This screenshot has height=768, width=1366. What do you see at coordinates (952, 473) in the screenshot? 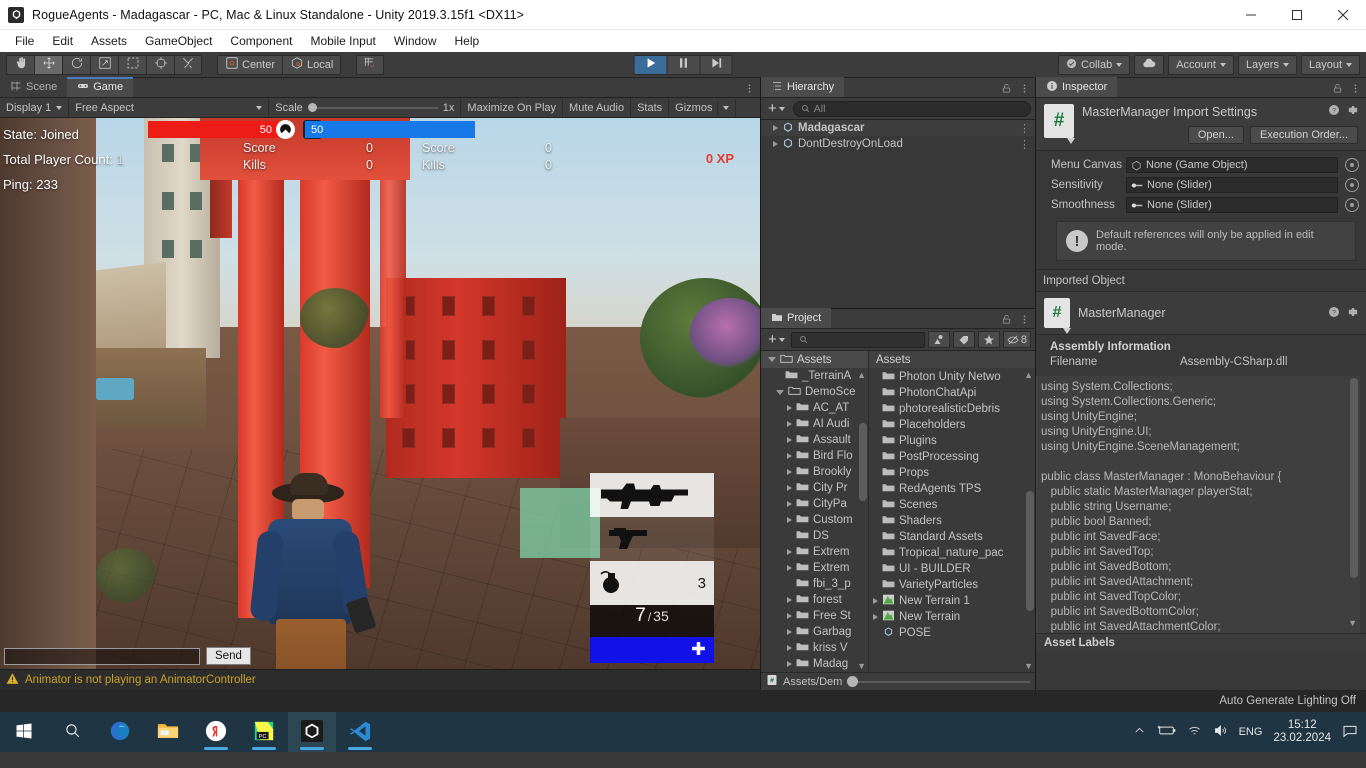
I see `project-content-item: Props` at bounding box center [952, 473].